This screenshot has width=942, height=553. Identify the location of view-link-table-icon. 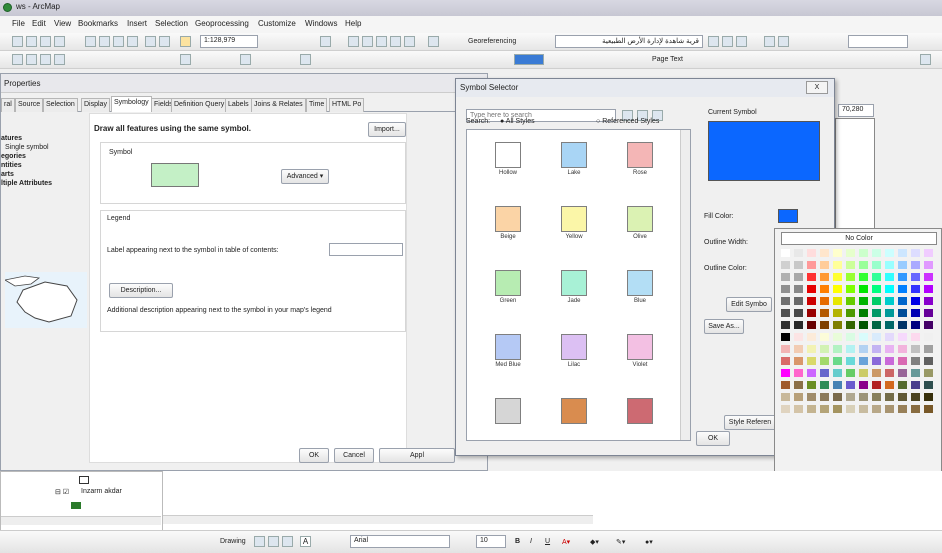
(769, 41).